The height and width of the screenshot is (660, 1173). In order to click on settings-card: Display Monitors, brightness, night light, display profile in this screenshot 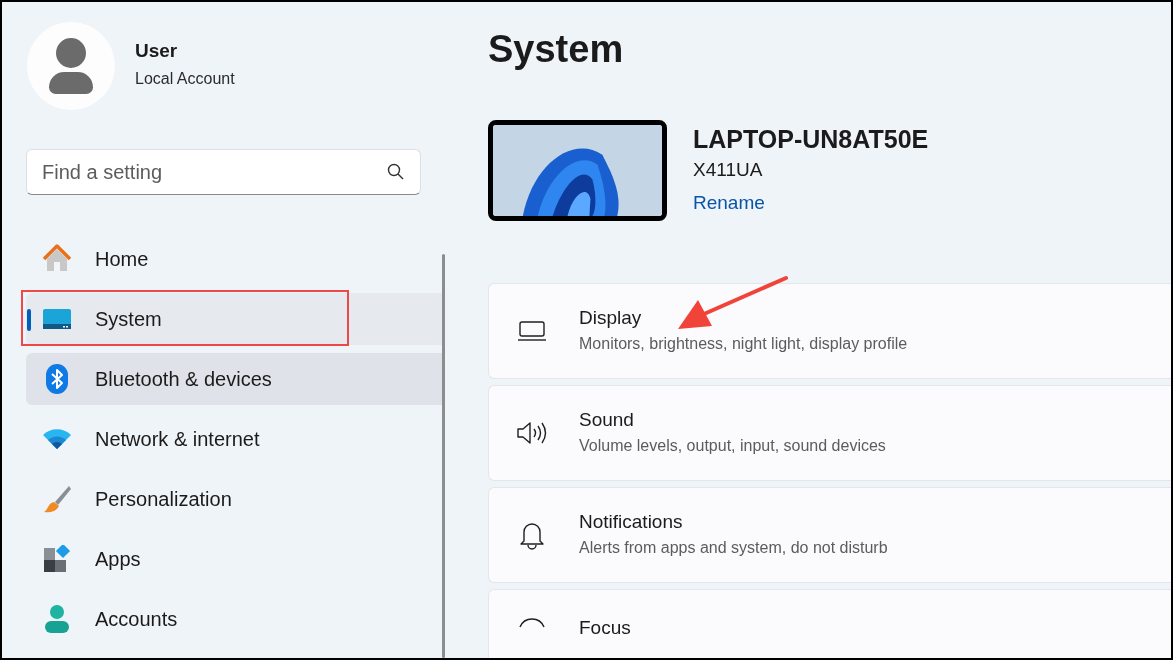, I will do `click(829, 331)`.